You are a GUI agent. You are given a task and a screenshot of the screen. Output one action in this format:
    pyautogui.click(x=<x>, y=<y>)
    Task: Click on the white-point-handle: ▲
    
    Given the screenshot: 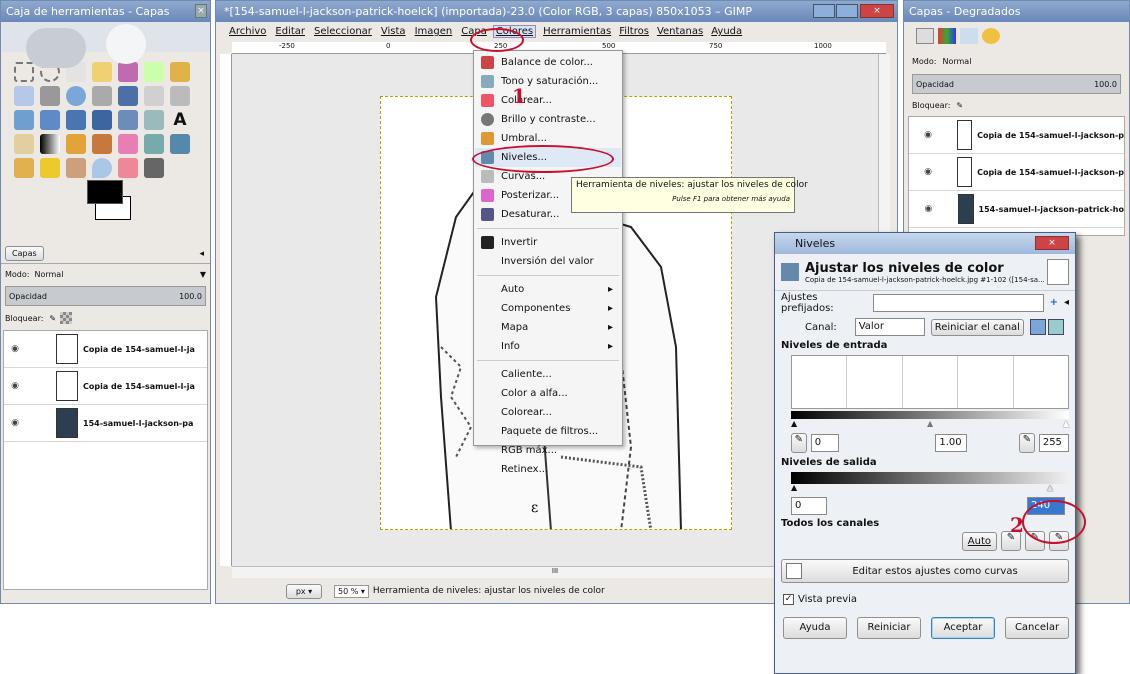 What is the action you would take?
    pyautogui.click(x=1066, y=423)
    